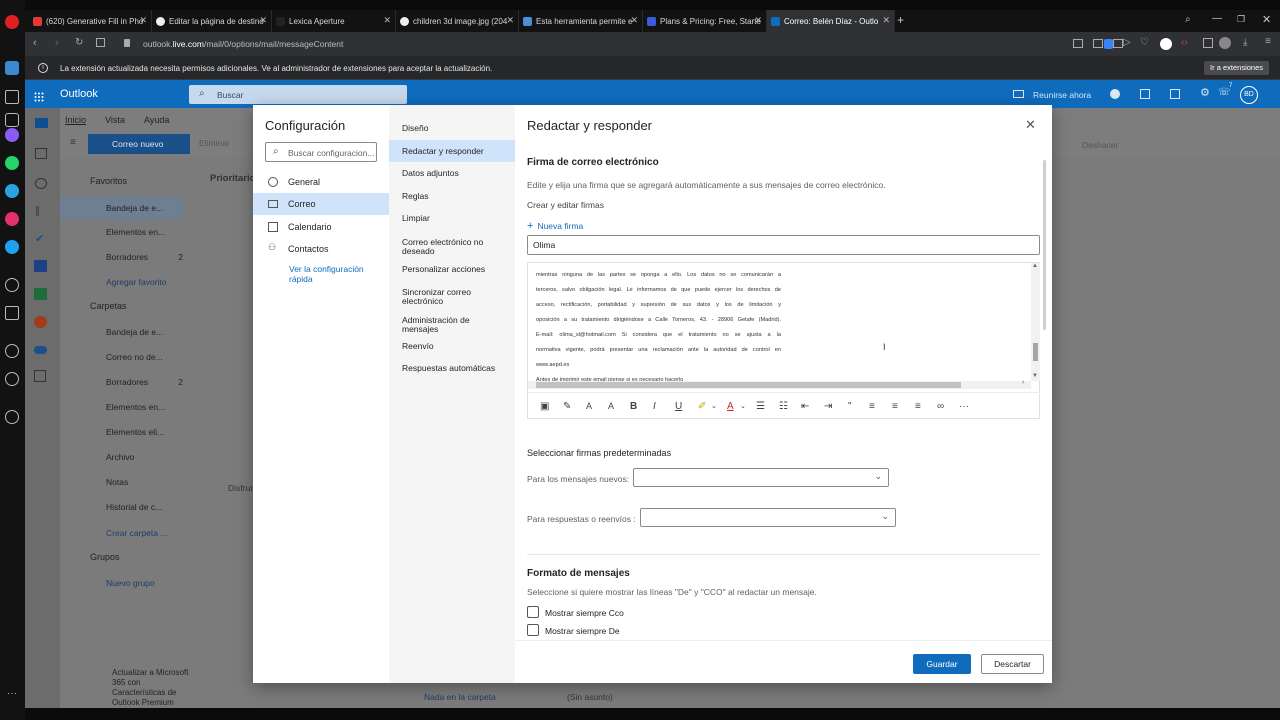 Image resolution: width=1280 pixels, height=720 pixels. What do you see at coordinates (702, 406) in the screenshot?
I see `highlight-icon: ✐` at bounding box center [702, 406].